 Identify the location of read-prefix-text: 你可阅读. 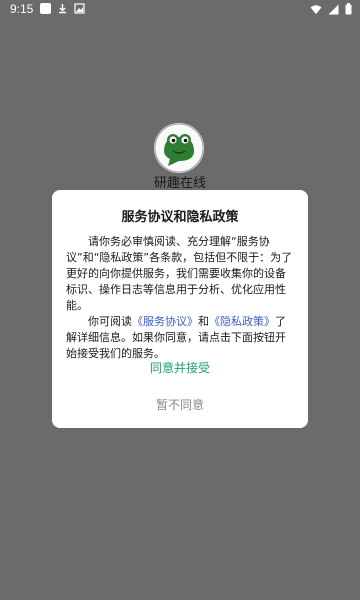
(110, 321).